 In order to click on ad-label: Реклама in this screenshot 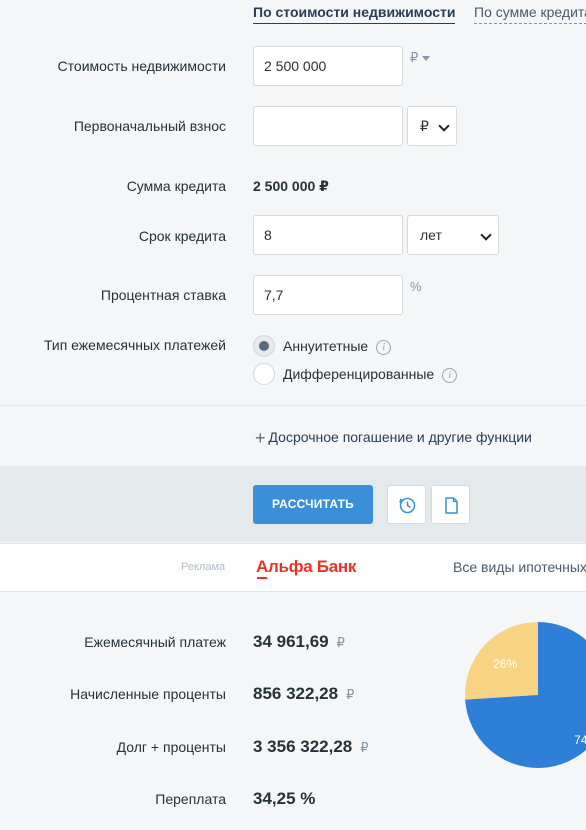, I will do `click(203, 567)`.